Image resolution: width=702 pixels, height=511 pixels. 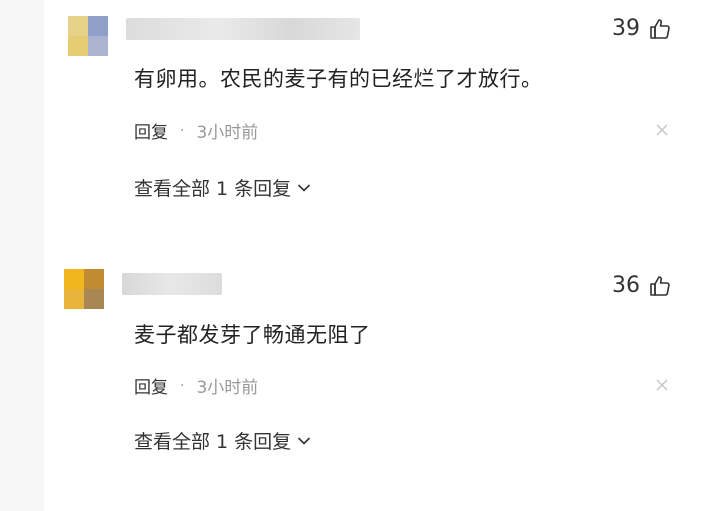 What do you see at coordinates (642, 285) in the screenshot?
I see `like-count: 36` at bounding box center [642, 285].